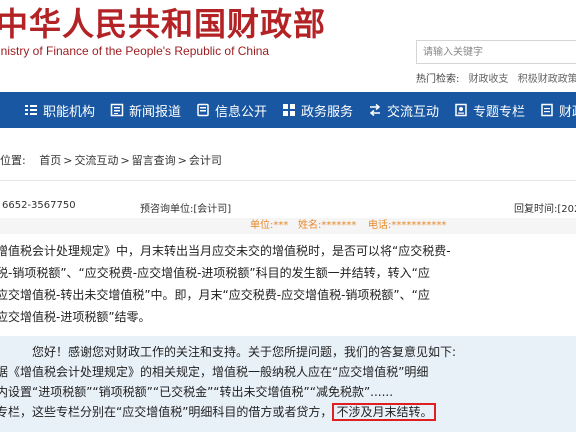  Describe the element at coordinates (203, 110) in the screenshot. I see `info-doc-icon` at that location.